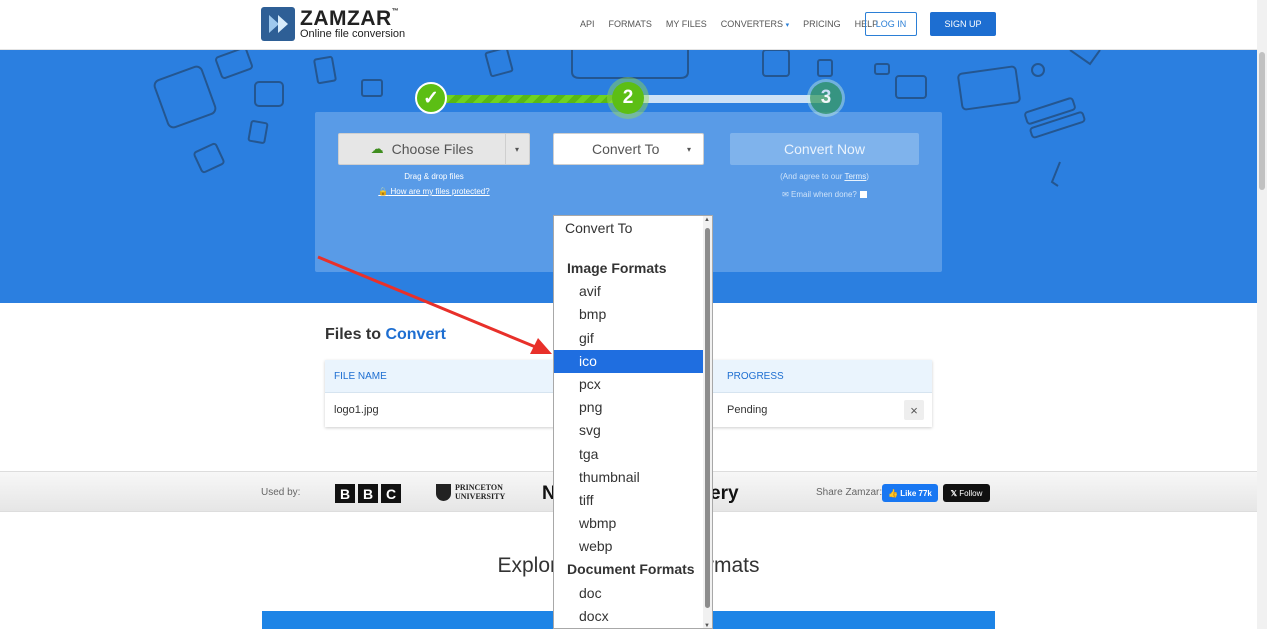 The width and height of the screenshot is (1267, 629). I want to click on email-when-done-label: Email when done?, so click(824, 194).